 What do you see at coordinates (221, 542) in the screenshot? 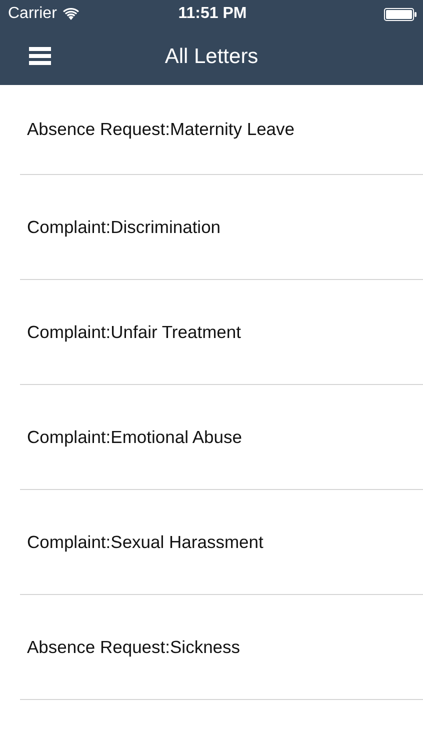
I see `letter-item: Complaint:Sexual Harassment` at bounding box center [221, 542].